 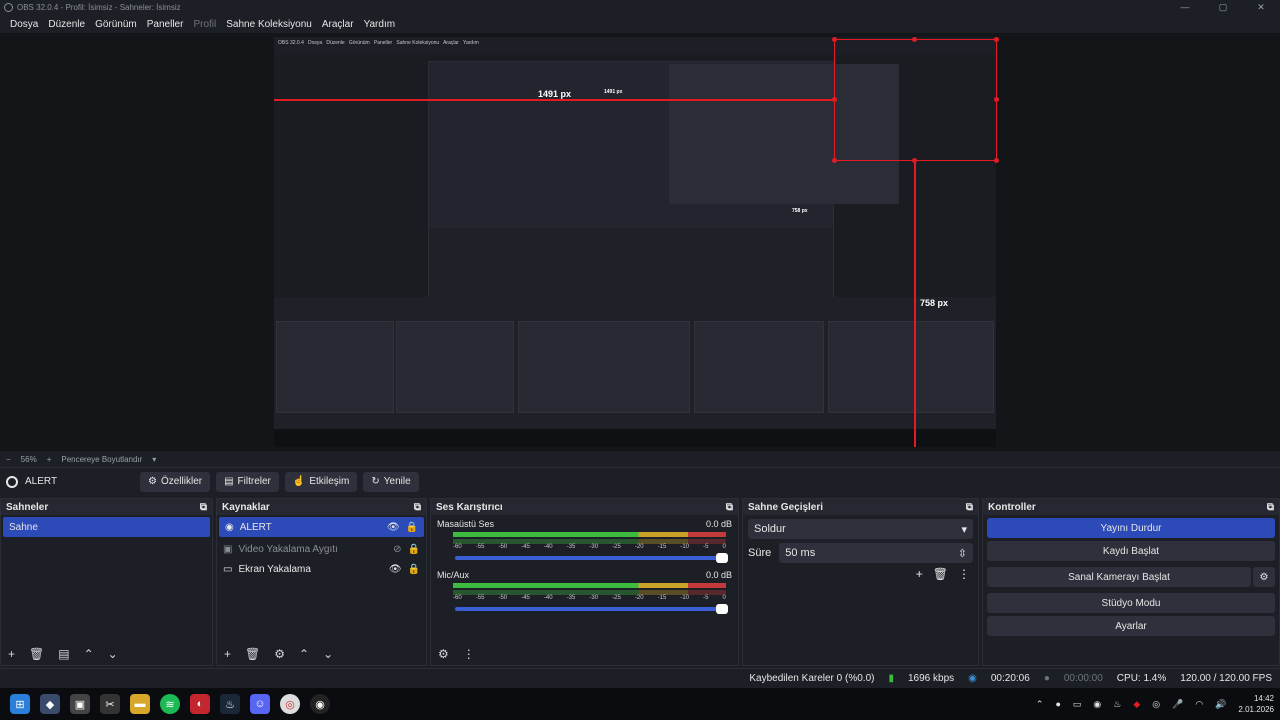 I want to click on scene-item: Sahne, so click(x=106, y=527).